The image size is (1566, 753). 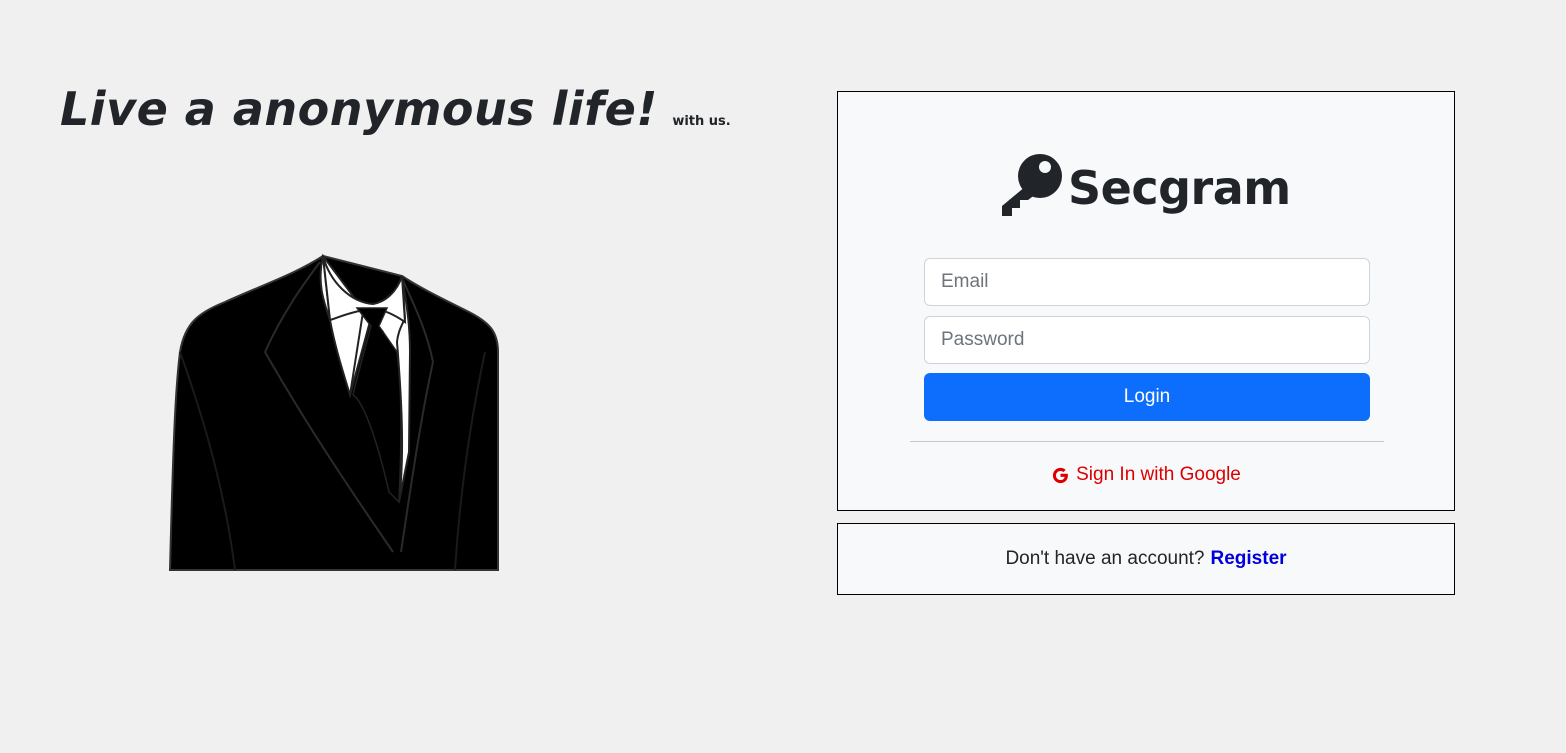 I want to click on login-button: Login, so click(x=1147, y=397).